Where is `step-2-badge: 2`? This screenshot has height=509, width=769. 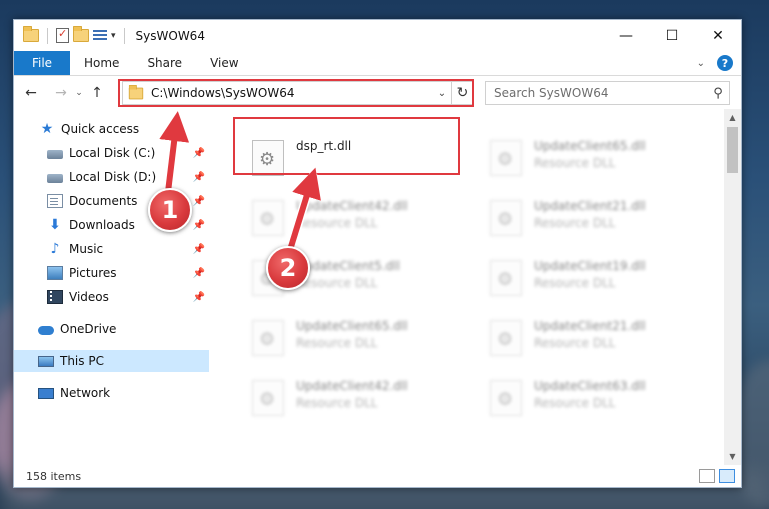
step-2-badge: 2 is located at coordinates (288, 268).